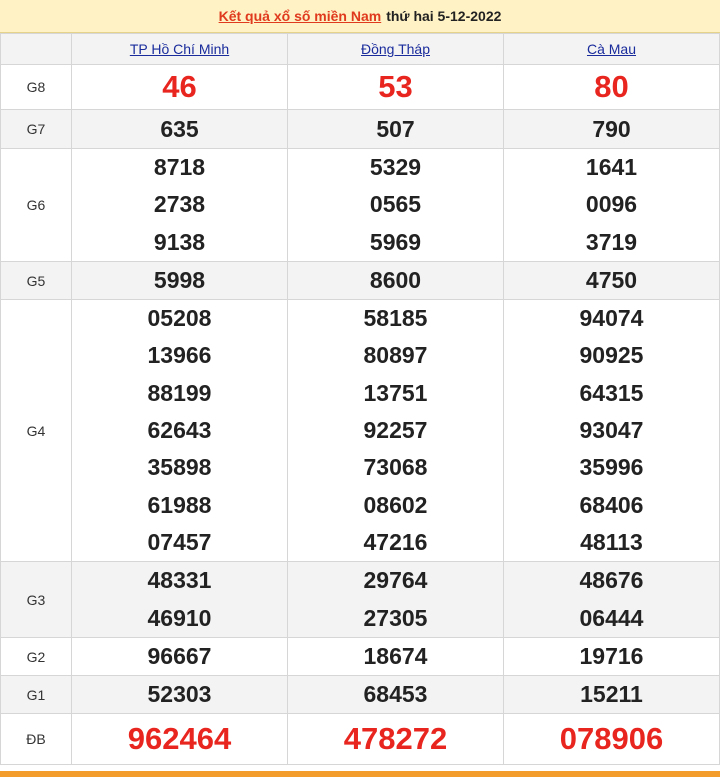 This screenshot has width=720, height=777. I want to click on province-link-hcm: TP Hồ Chí Minh, so click(179, 49).